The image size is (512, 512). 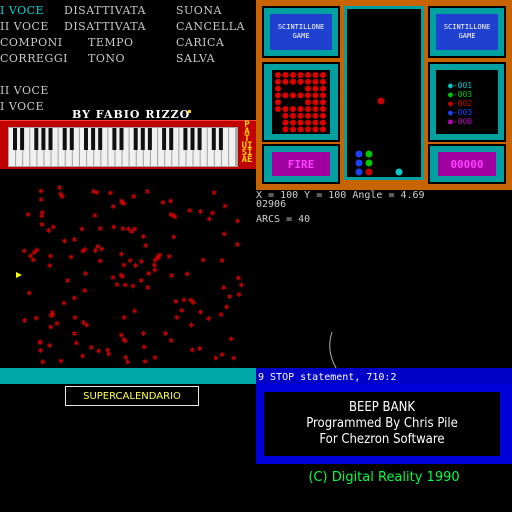 What do you see at coordinates (106, 58) in the screenshot?
I see `menu-tone: TONO` at bounding box center [106, 58].